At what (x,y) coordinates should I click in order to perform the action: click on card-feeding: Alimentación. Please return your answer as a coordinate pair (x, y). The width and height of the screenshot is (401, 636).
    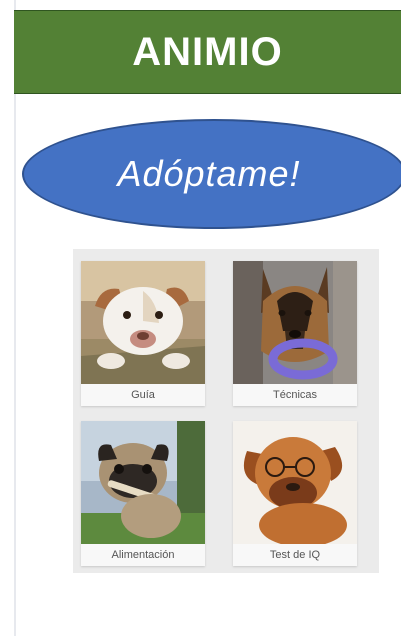
    Looking at the image, I should click on (143, 493).